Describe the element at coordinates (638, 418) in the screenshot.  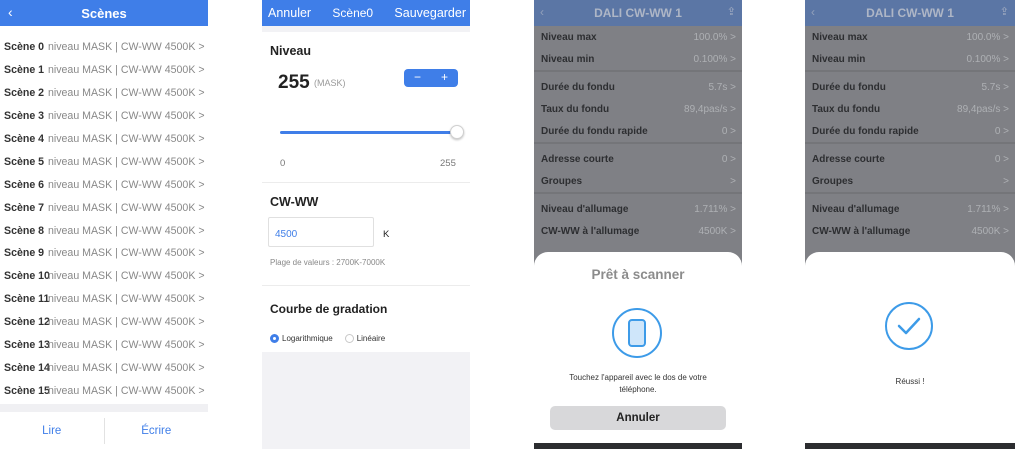
I see `cancel-scan-button: Annuler` at that location.